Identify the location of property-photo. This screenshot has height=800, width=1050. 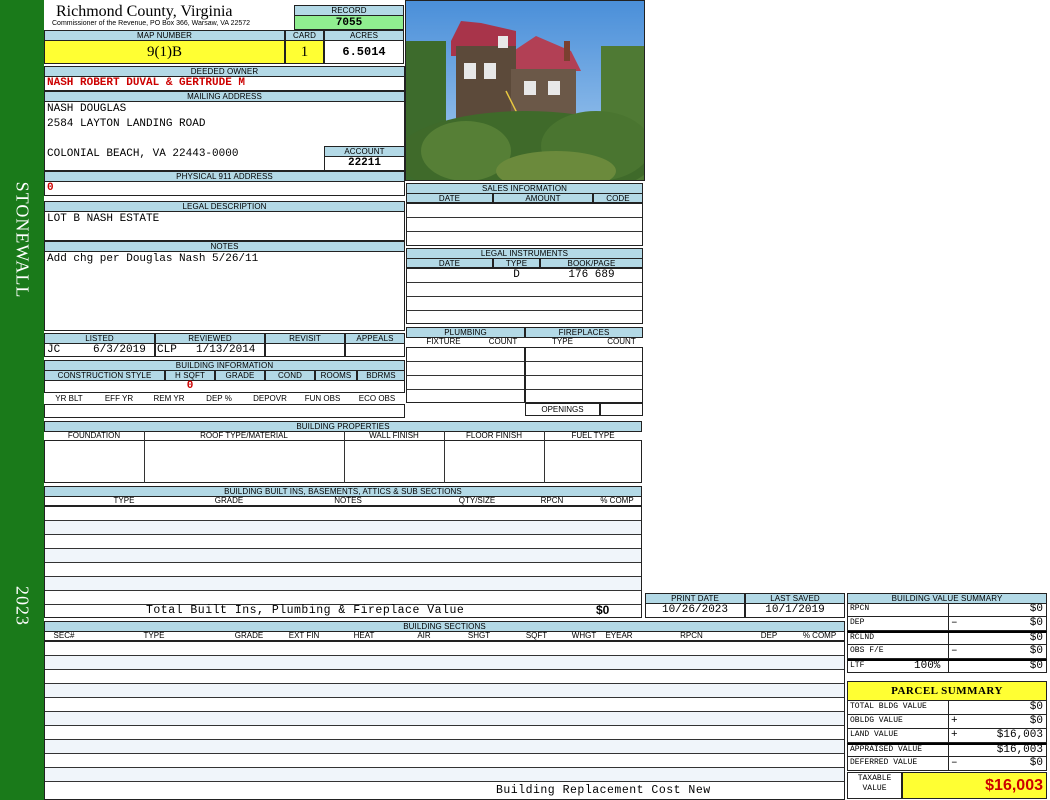
(525, 90).